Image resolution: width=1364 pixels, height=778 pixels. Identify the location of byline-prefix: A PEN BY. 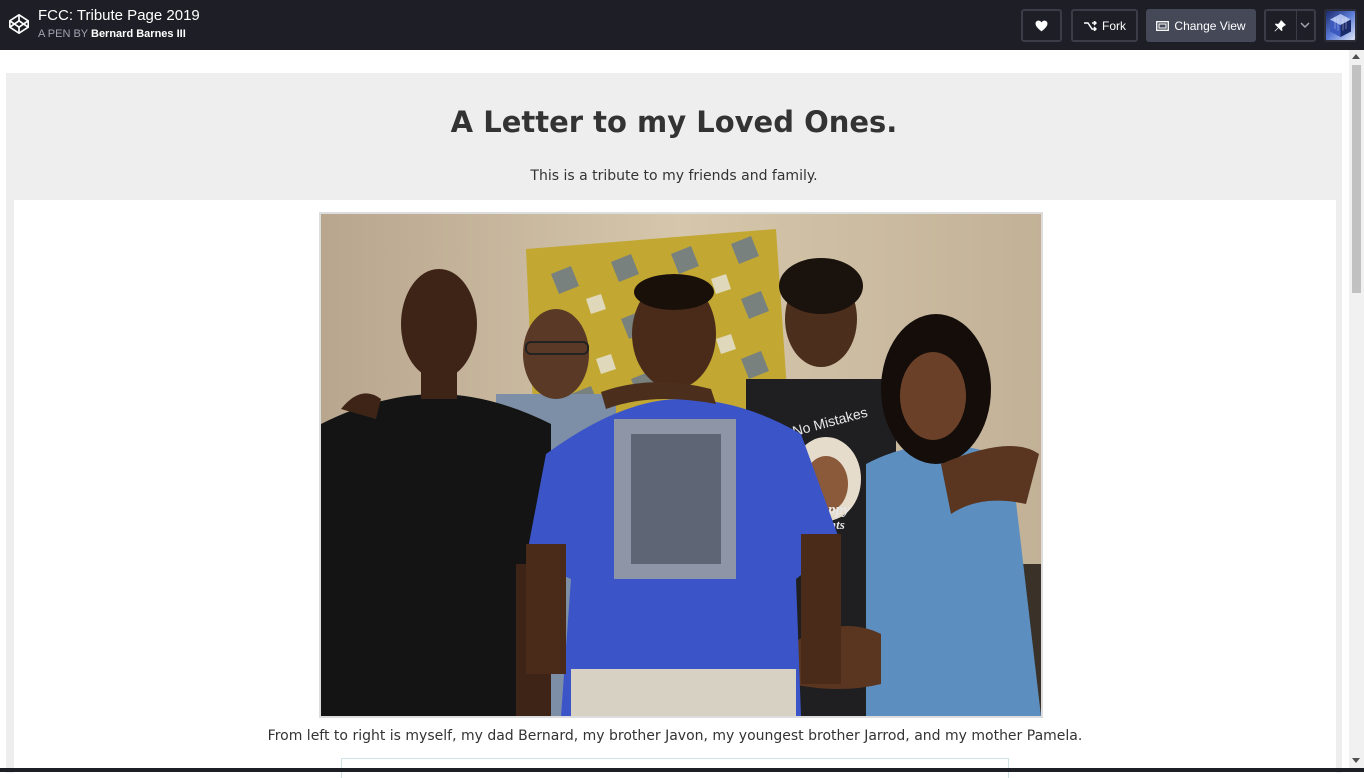
(63, 34).